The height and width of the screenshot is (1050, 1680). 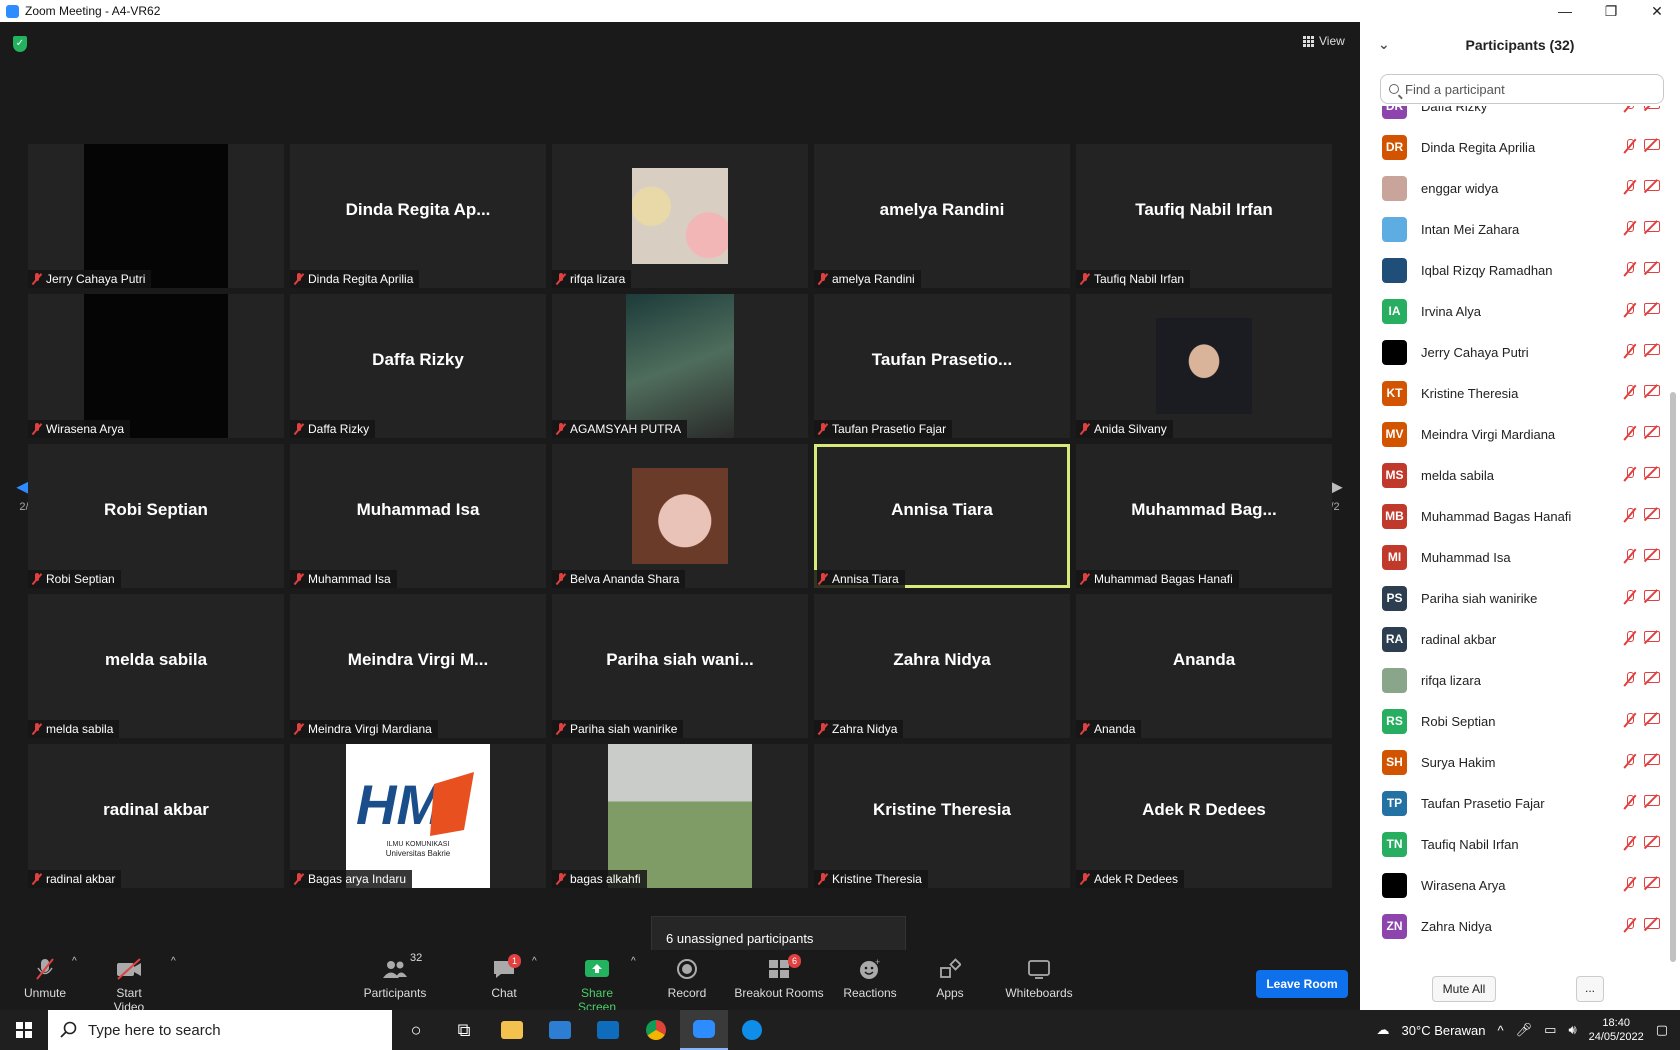 What do you see at coordinates (599, 879) in the screenshot?
I see `tile-name-label: bagas alkahfi` at bounding box center [599, 879].